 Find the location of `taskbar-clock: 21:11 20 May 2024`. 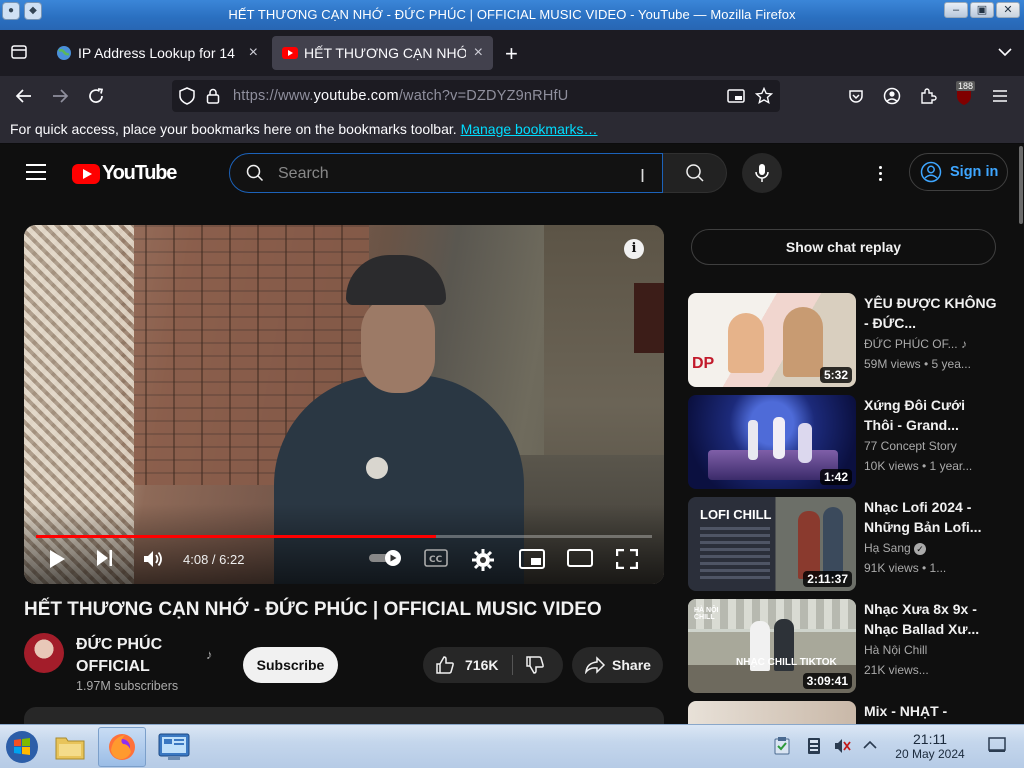

taskbar-clock: 21:11 20 May 2024 is located at coordinates (930, 747).